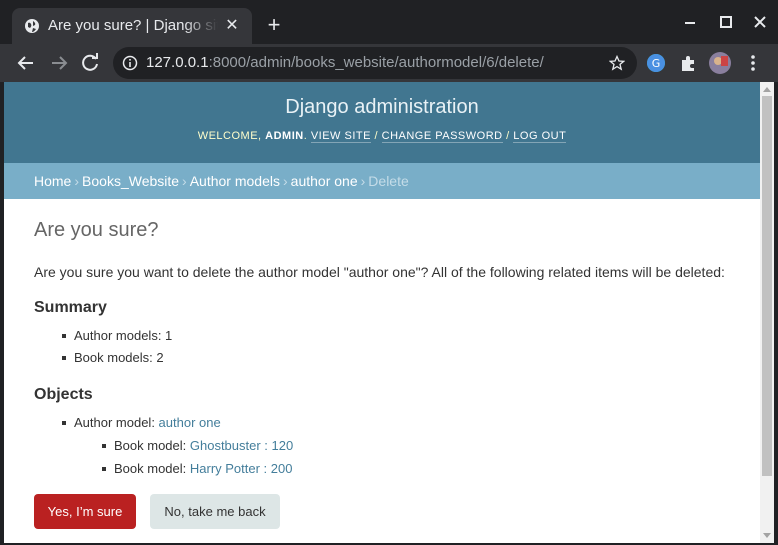 The width and height of the screenshot is (778, 545). I want to click on objects-list: Author model: author one, so click(141, 425).